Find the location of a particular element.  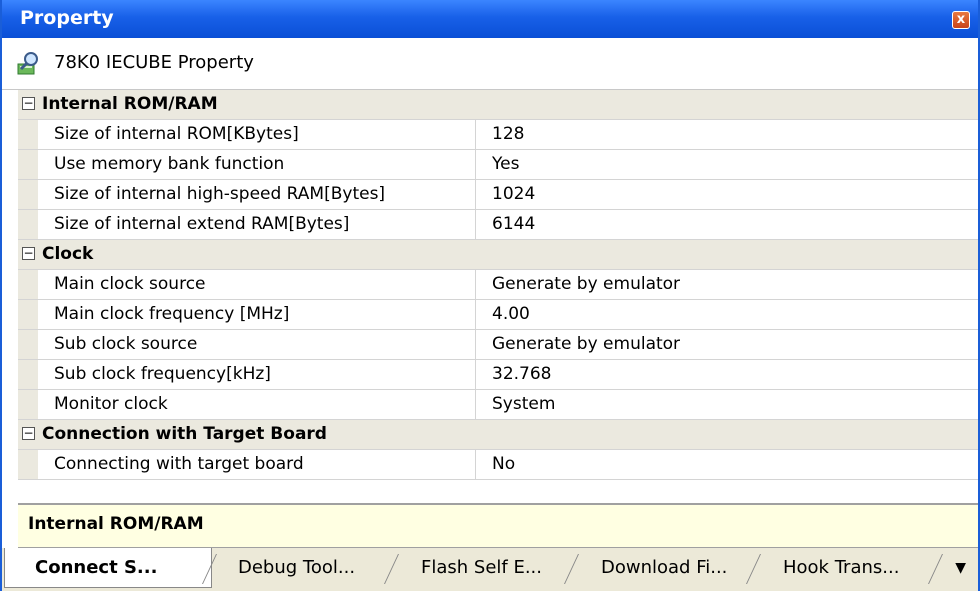

tab-overflow-icon: ▼ is located at coordinates (960, 568).